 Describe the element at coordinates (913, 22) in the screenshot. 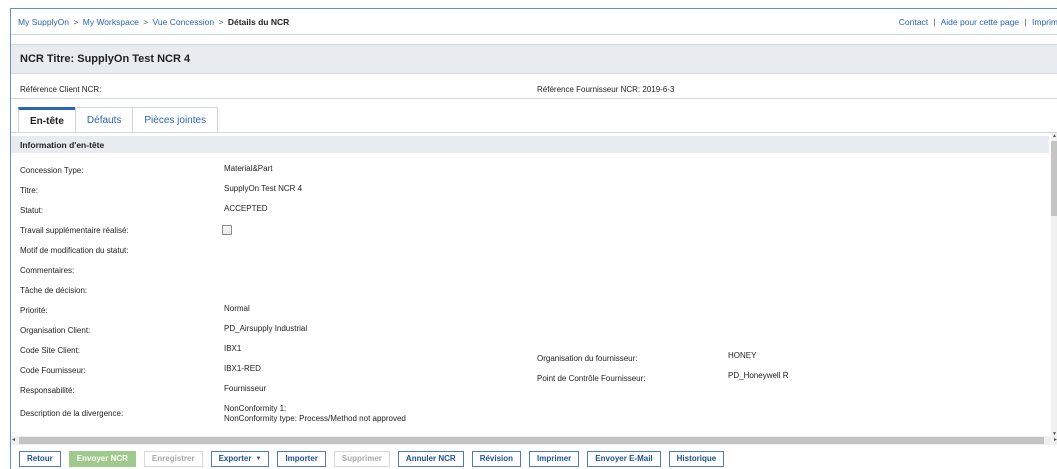

I see `contact-link: Contact` at that location.